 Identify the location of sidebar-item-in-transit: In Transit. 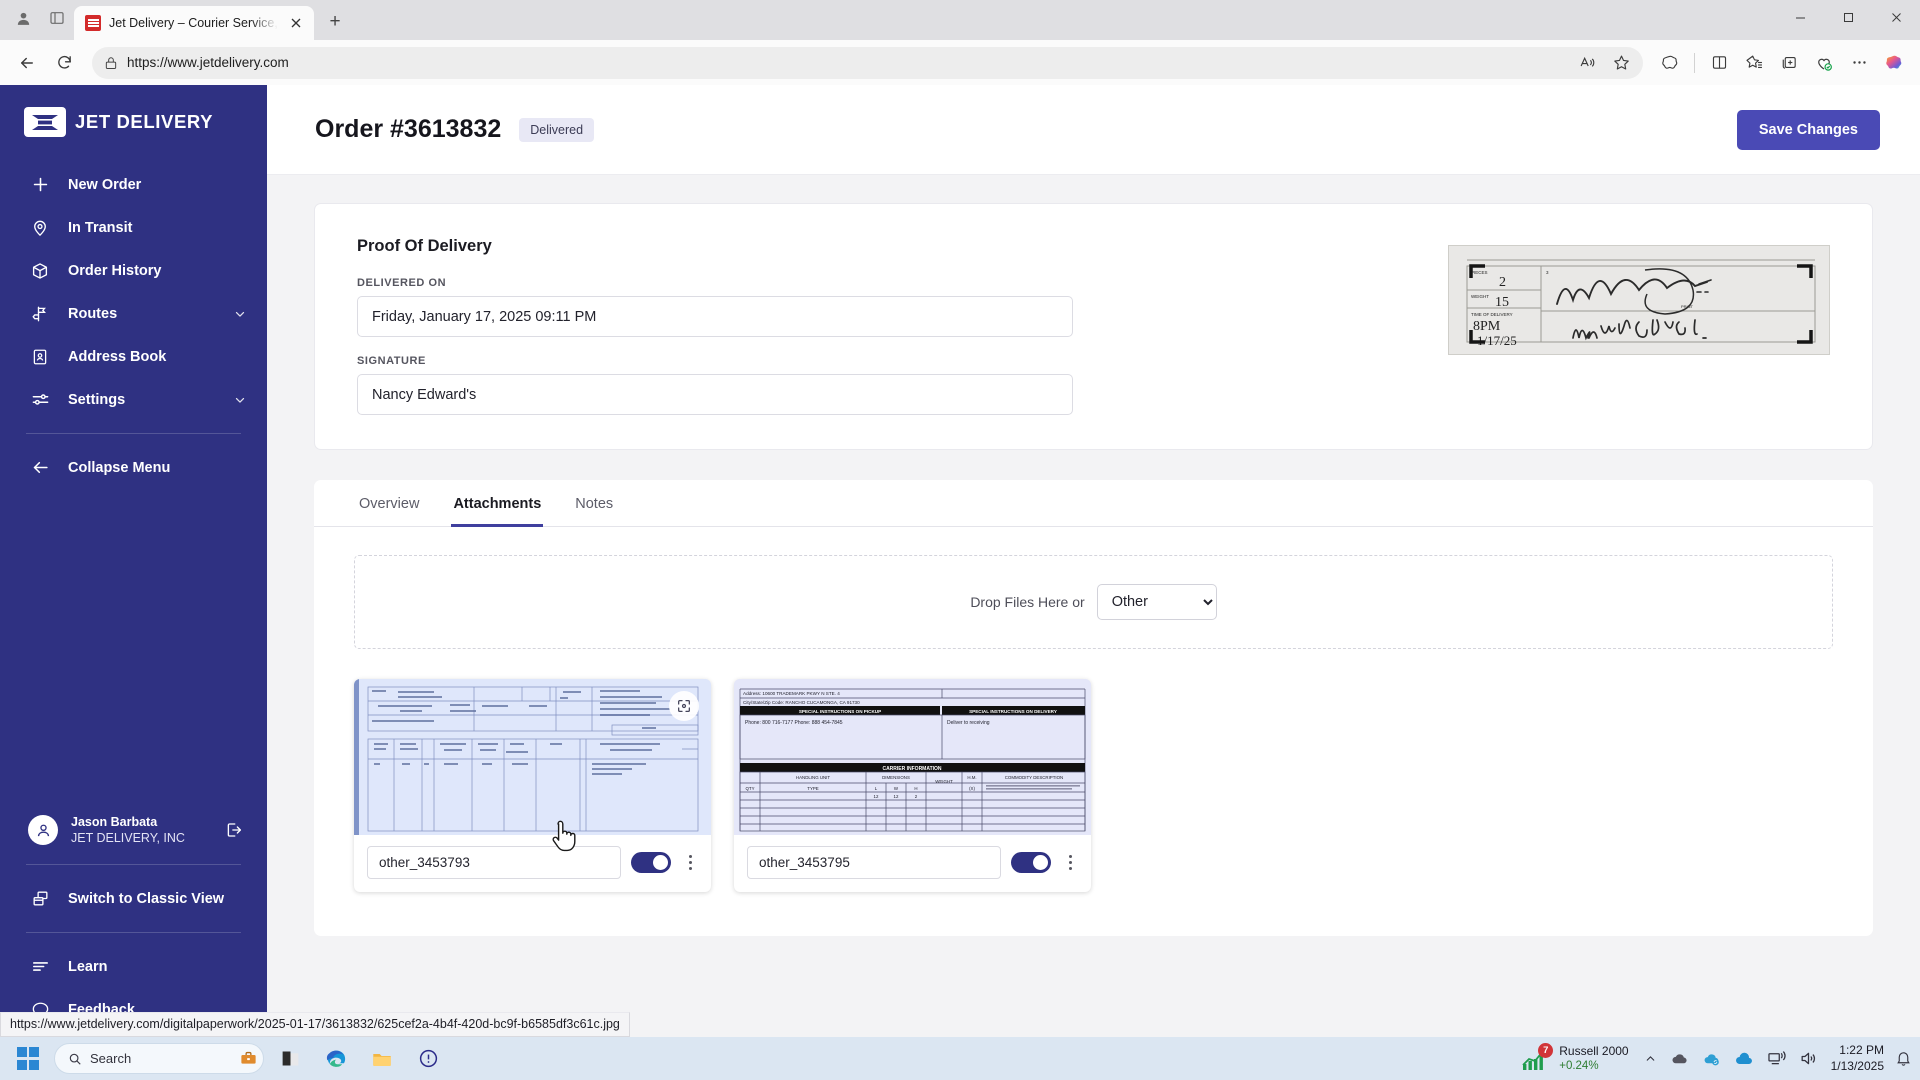
(133, 227).